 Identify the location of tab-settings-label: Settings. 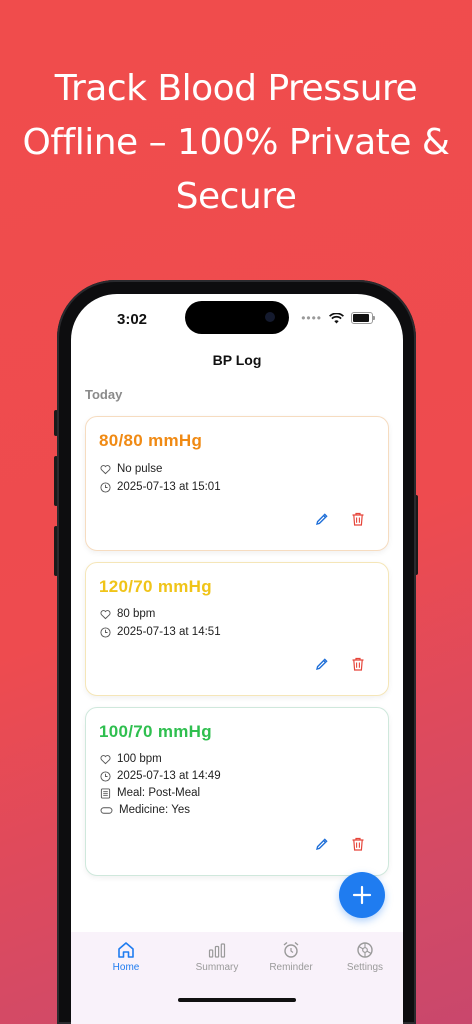
(365, 967).